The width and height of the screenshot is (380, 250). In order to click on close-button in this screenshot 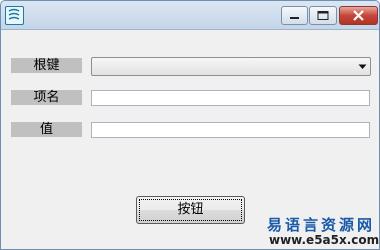, I will do `click(358, 15)`.